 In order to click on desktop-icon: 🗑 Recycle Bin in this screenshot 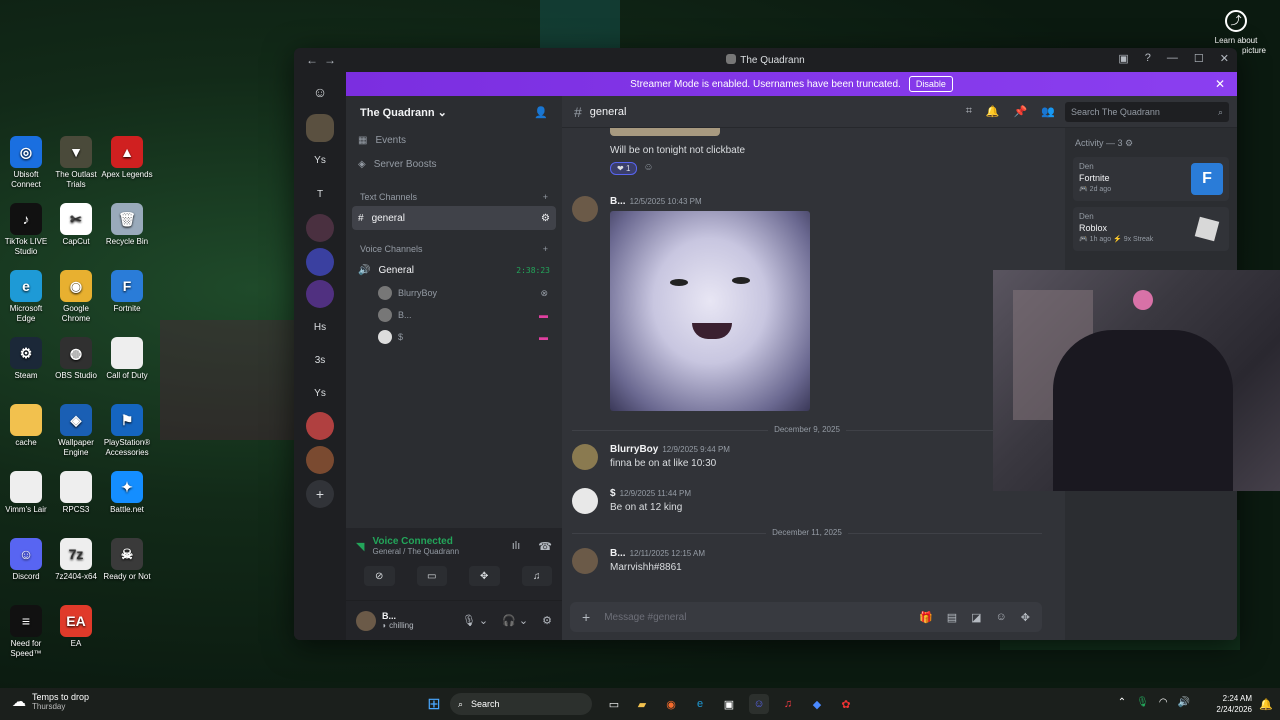, I will do `click(127, 225)`.